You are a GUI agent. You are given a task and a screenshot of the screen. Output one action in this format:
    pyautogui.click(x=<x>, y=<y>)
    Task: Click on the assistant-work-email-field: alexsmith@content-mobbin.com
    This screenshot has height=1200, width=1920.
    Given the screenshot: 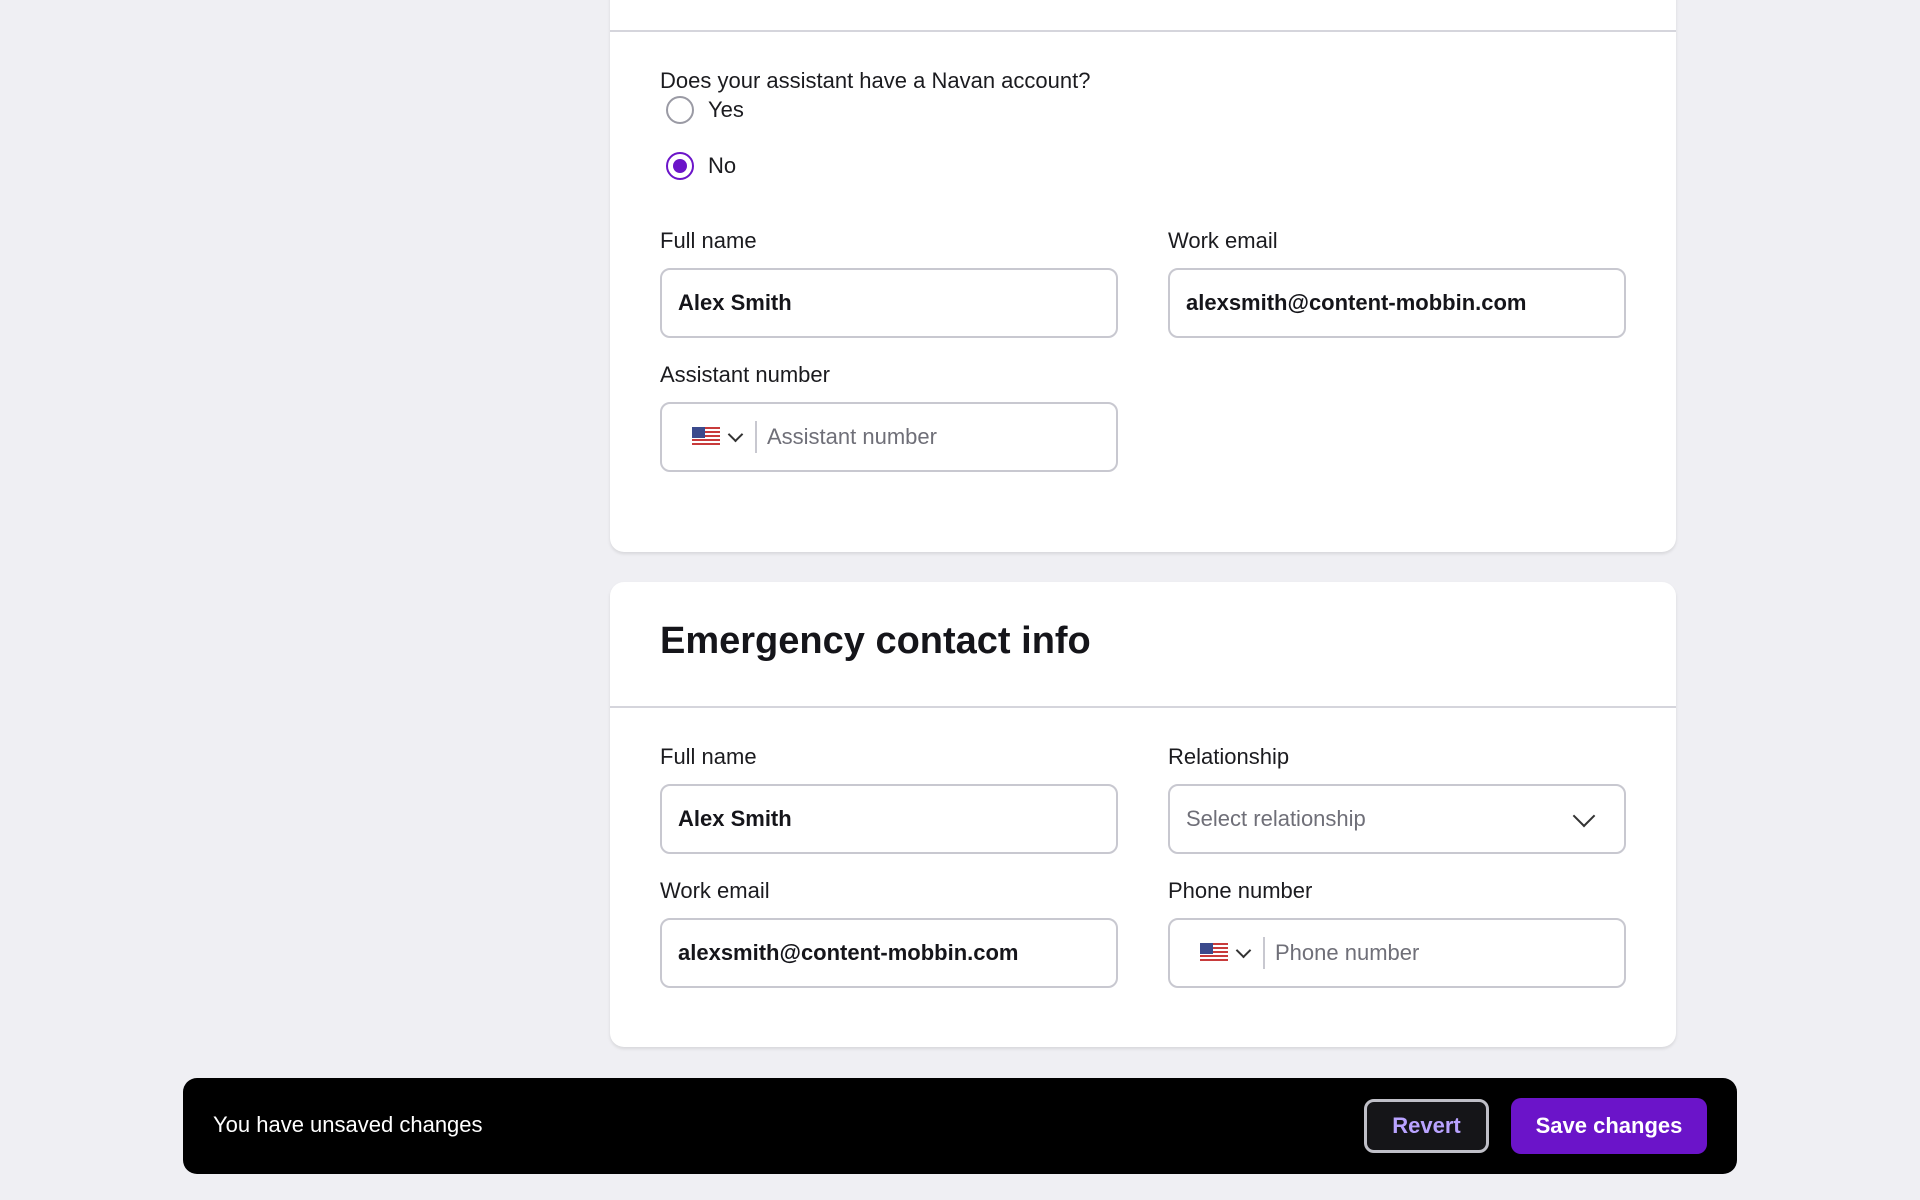 What is the action you would take?
    pyautogui.click(x=1397, y=303)
    